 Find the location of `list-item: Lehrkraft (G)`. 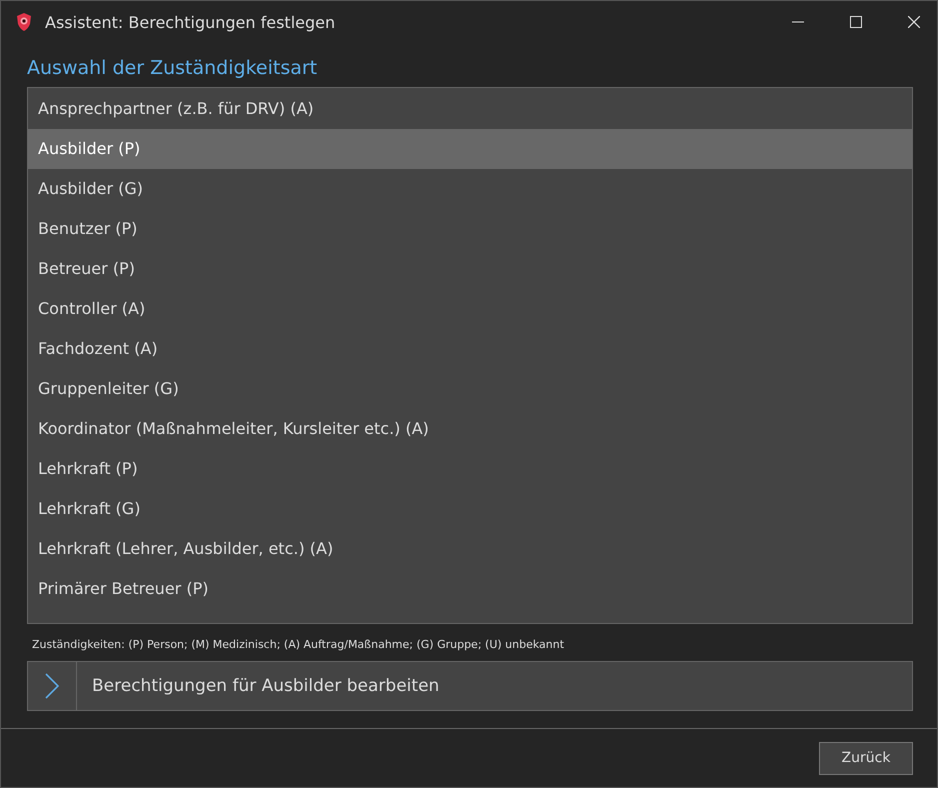

list-item: Lehrkraft (G) is located at coordinates (470, 509).